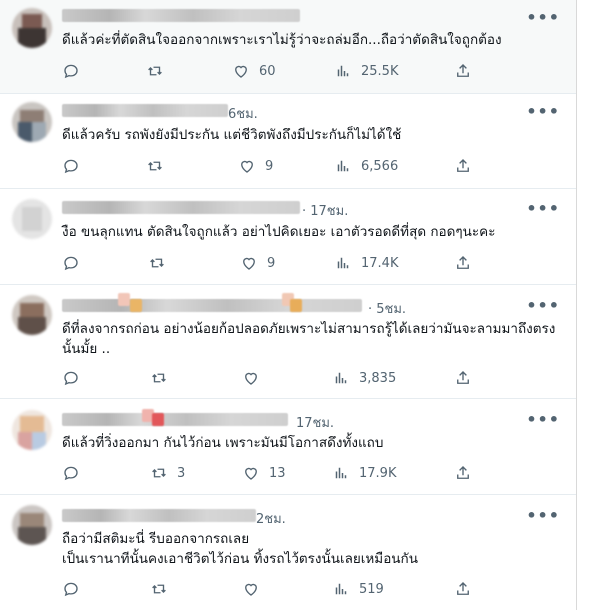 The image size is (600, 610). Describe the element at coordinates (378, 473) in the screenshot. I see `view-count: 17.9K` at that location.